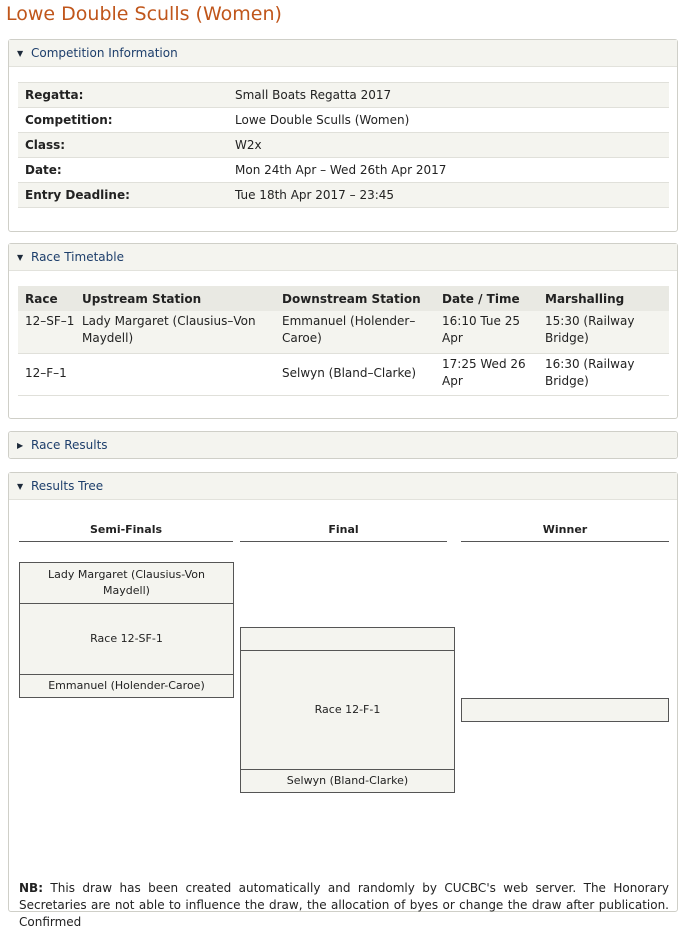 The height and width of the screenshot is (940, 684). Describe the element at coordinates (144, 14) in the screenshot. I see `page-title: Lowe Double Sculls (Women)` at that location.